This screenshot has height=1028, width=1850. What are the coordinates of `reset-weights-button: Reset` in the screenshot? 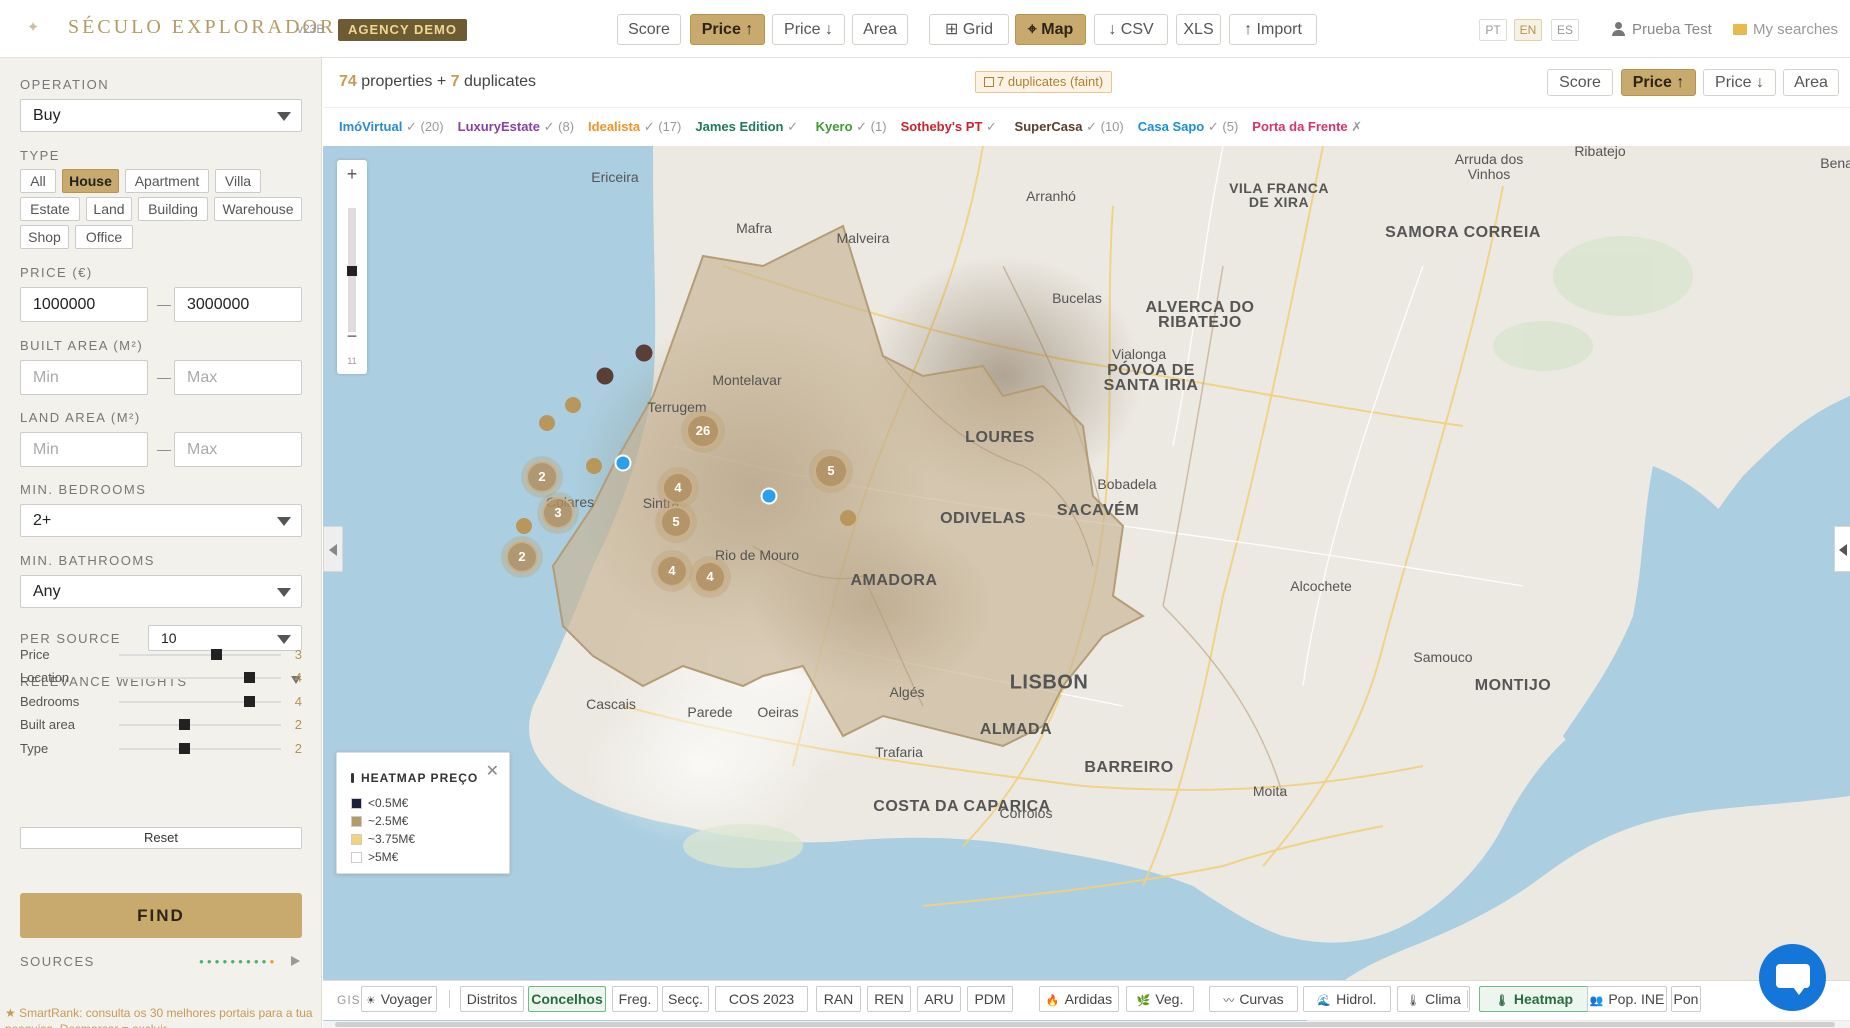 It's located at (161, 838).